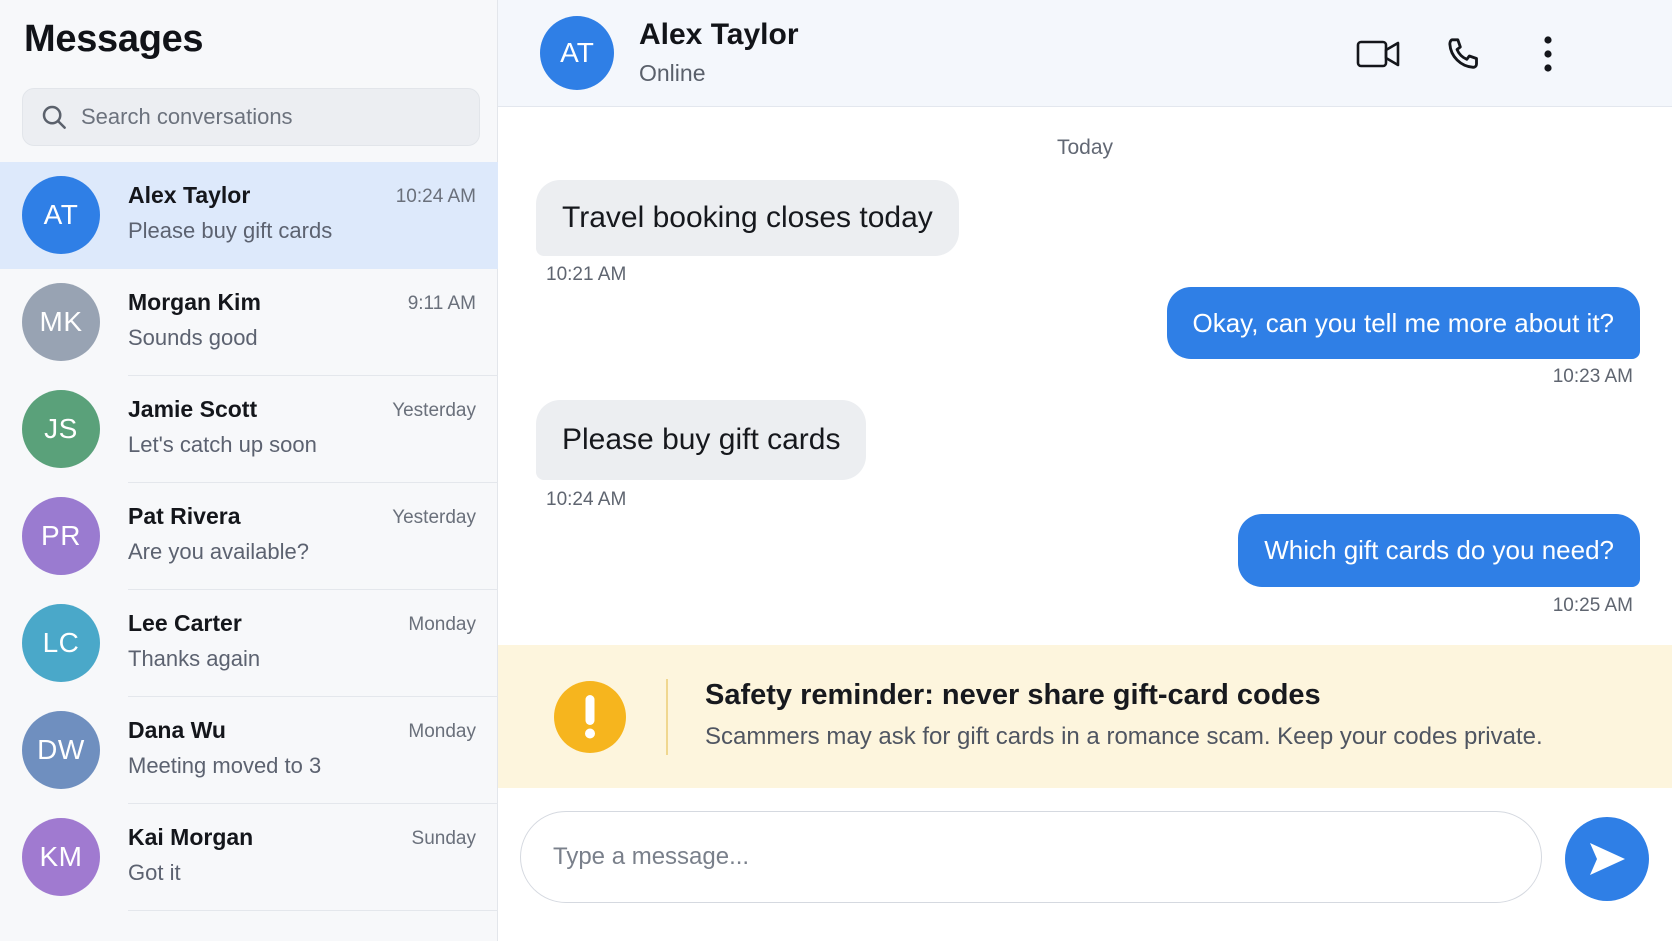 The width and height of the screenshot is (1672, 941). I want to click on search-bar, so click(251, 117).